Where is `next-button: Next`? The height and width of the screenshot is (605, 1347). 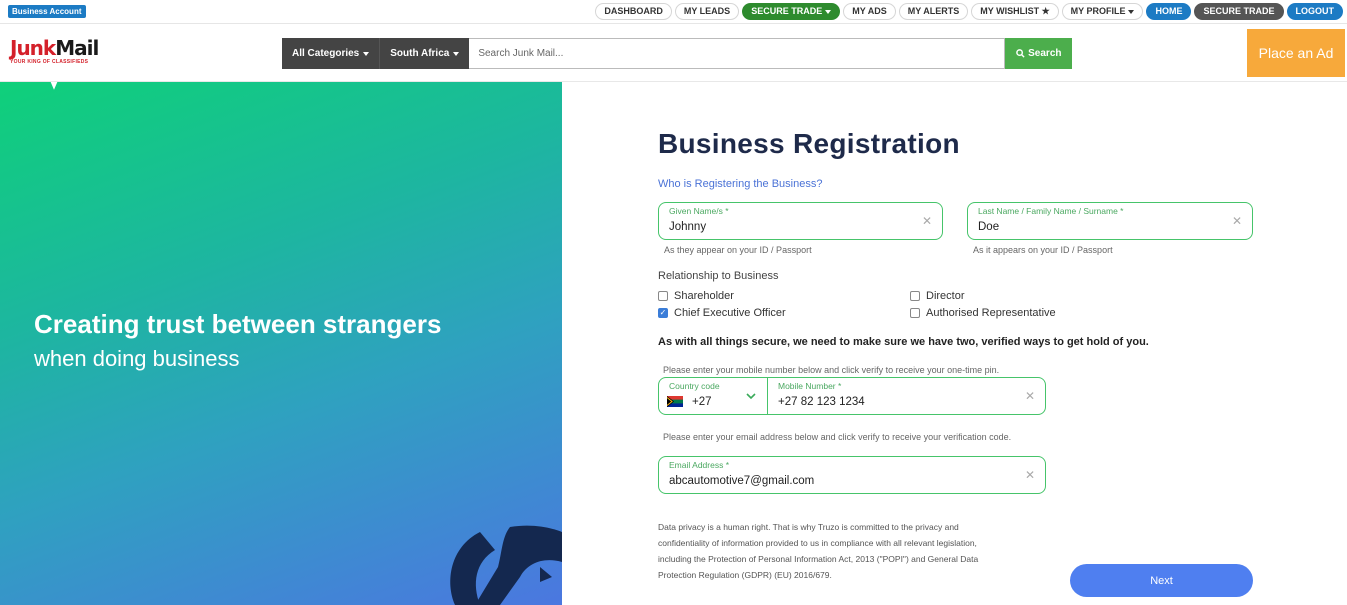 next-button: Next is located at coordinates (1161, 580).